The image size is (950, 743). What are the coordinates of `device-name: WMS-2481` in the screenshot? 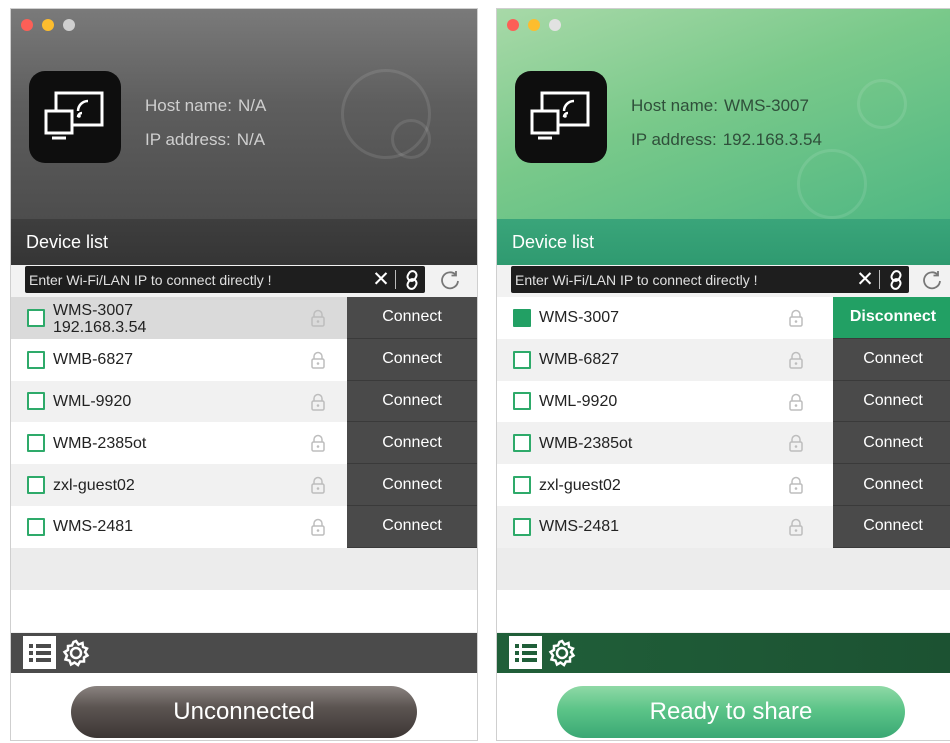 It's located at (579, 527).